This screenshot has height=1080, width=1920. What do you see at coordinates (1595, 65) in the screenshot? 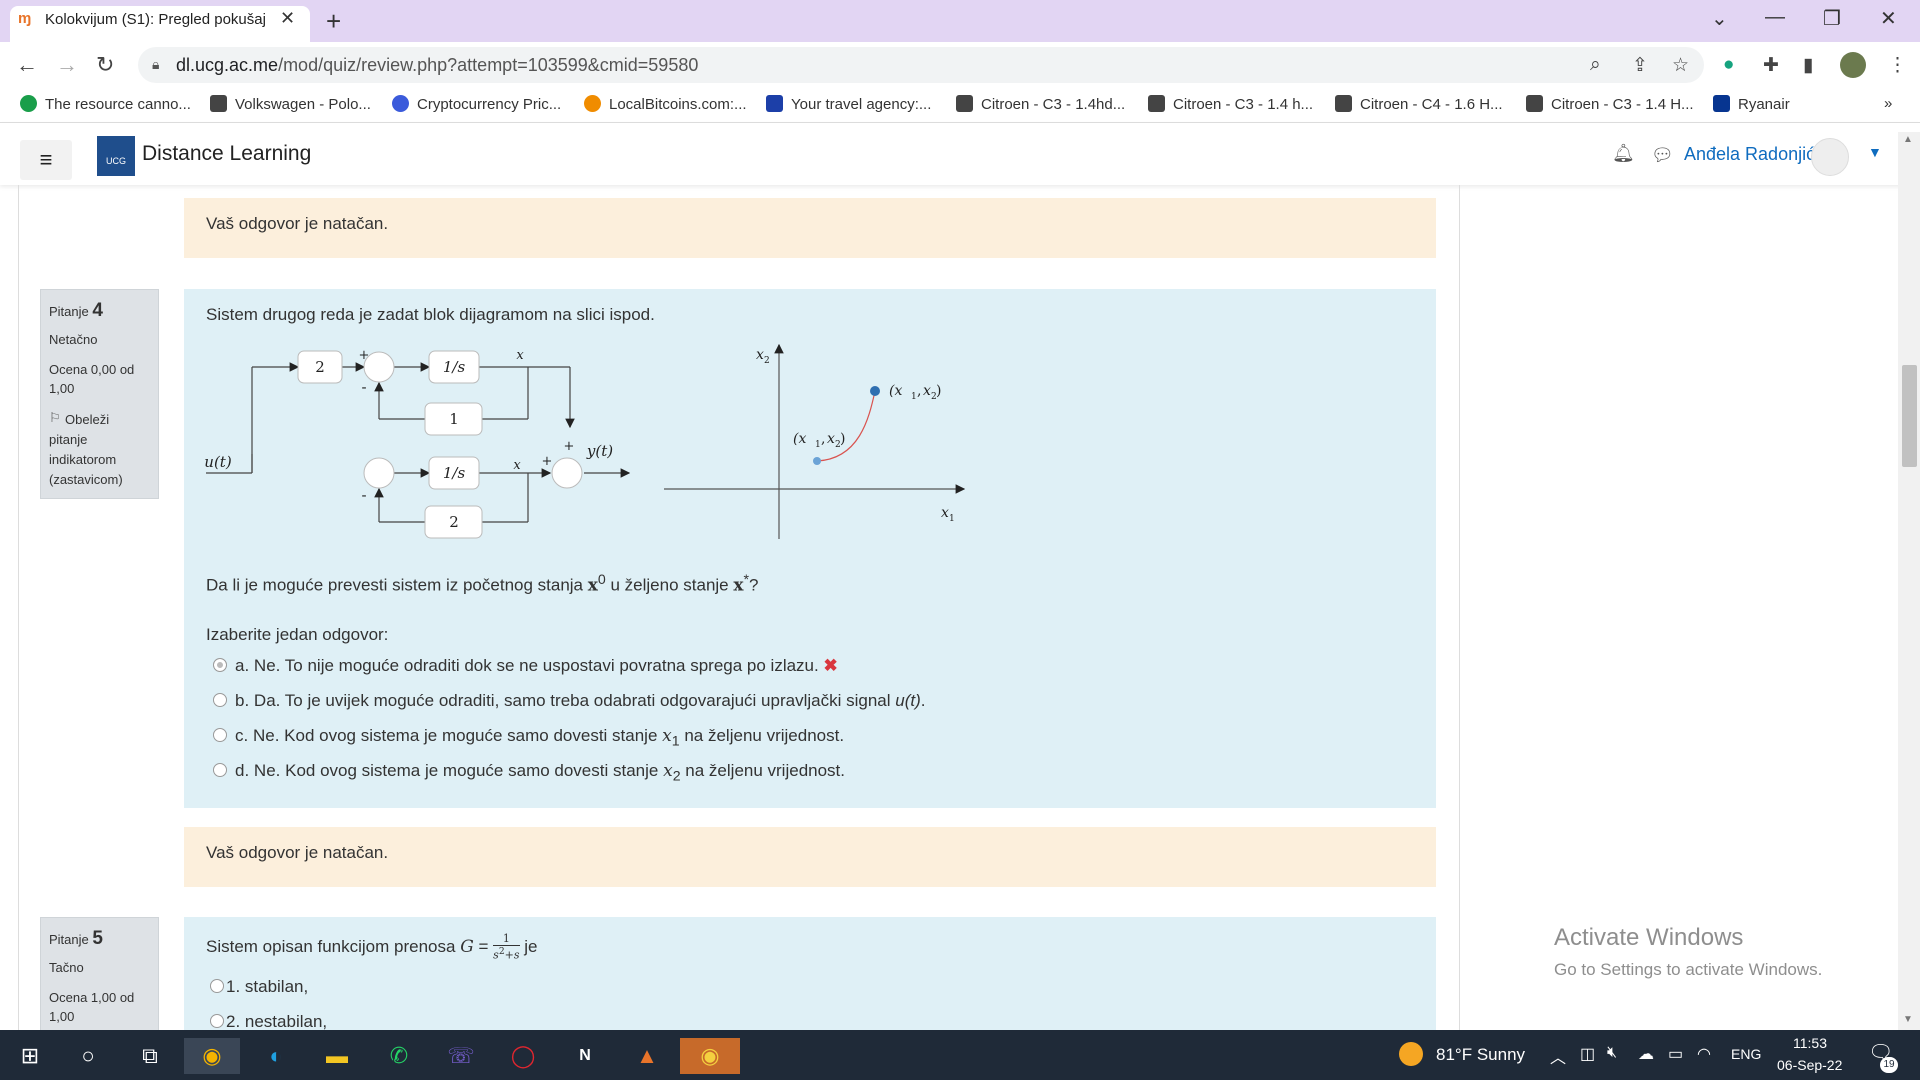
I see `zoom-icon: ⌕` at bounding box center [1595, 65].